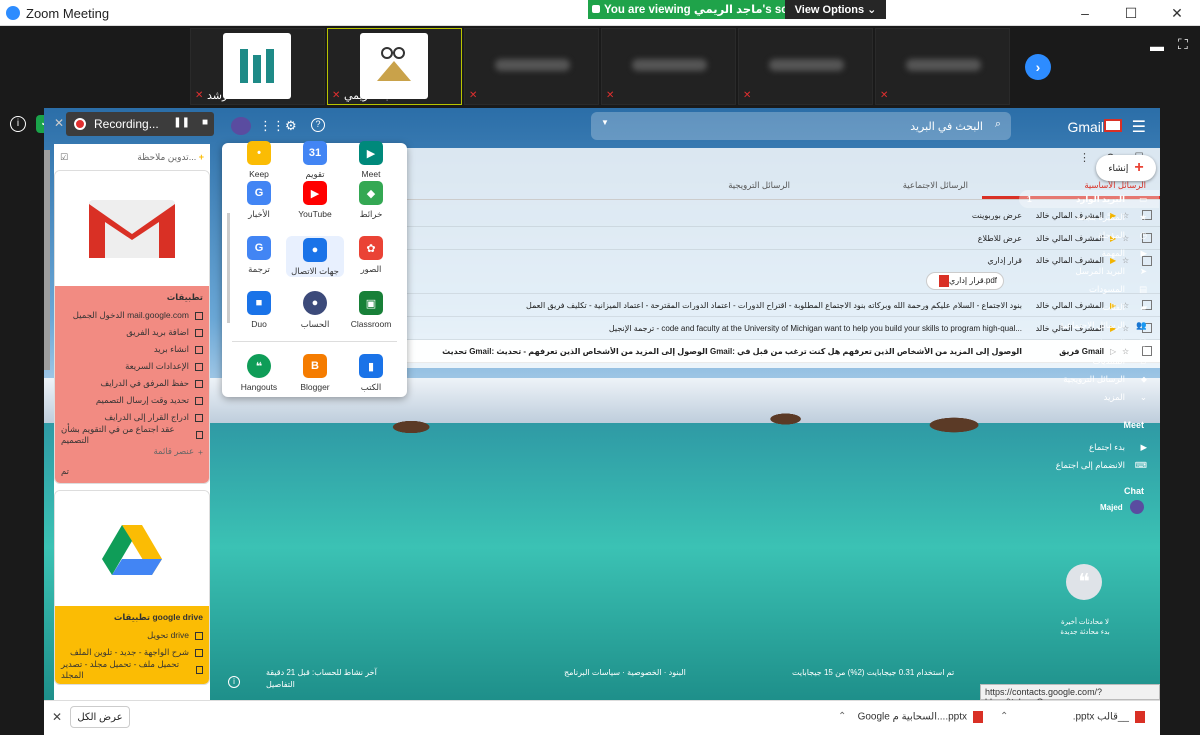  What do you see at coordinates (259, 160) in the screenshot?
I see `app-keep: • Keep` at bounding box center [259, 160].